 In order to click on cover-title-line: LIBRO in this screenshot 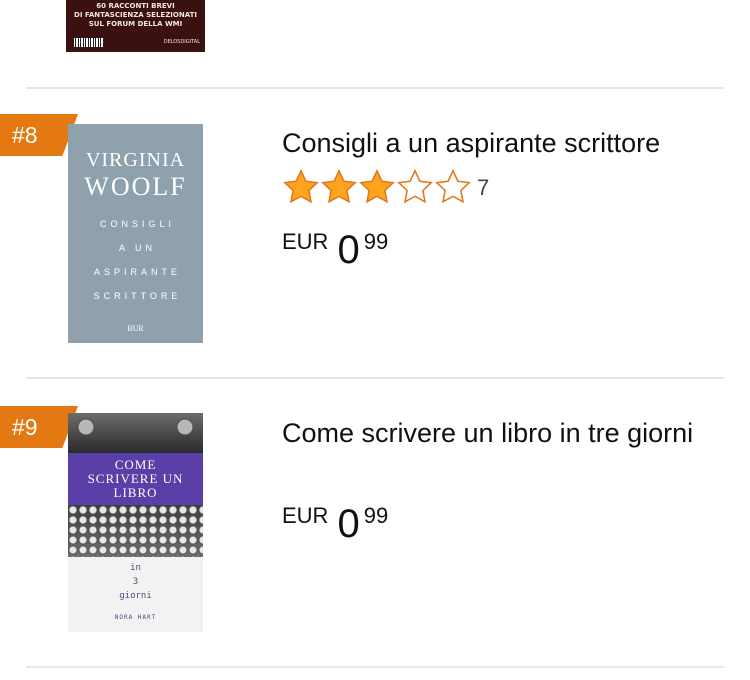, I will do `click(135, 492)`.